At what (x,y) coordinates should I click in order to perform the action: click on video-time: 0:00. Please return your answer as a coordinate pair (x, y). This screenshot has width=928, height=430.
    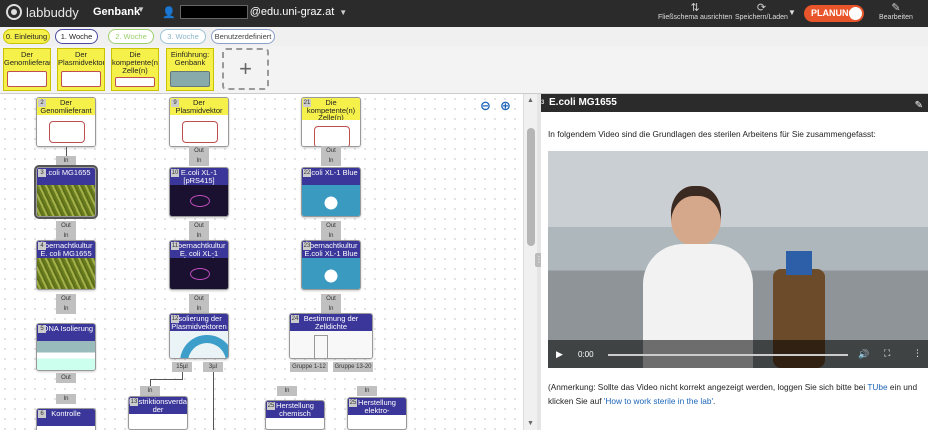
    Looking at the image, I should click on (586, 354).